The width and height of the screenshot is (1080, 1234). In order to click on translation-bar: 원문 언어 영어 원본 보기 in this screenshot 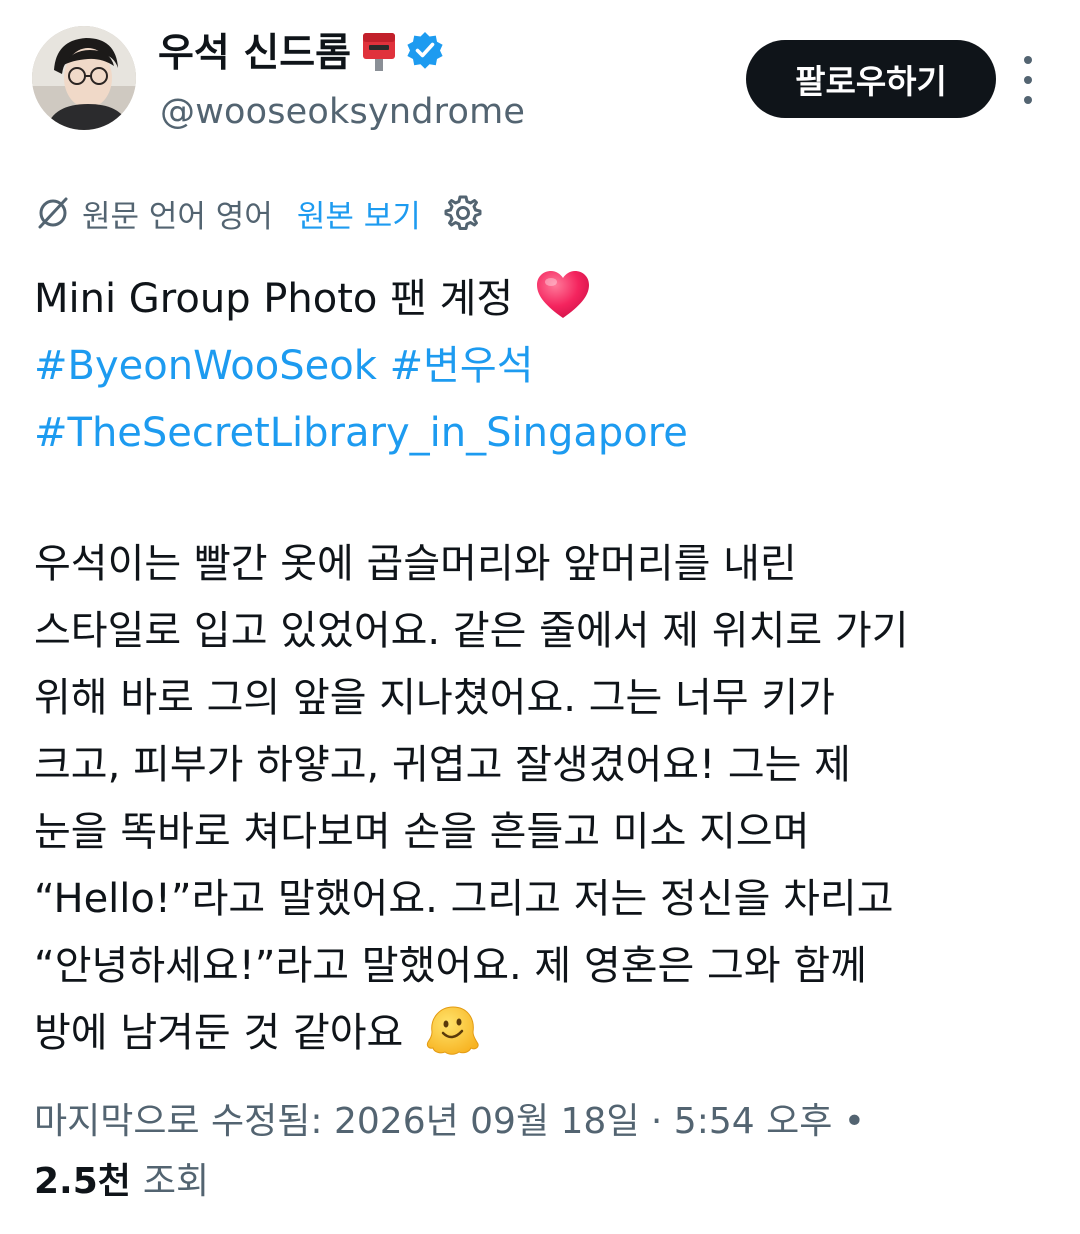, I will do `click(258, 213)`.